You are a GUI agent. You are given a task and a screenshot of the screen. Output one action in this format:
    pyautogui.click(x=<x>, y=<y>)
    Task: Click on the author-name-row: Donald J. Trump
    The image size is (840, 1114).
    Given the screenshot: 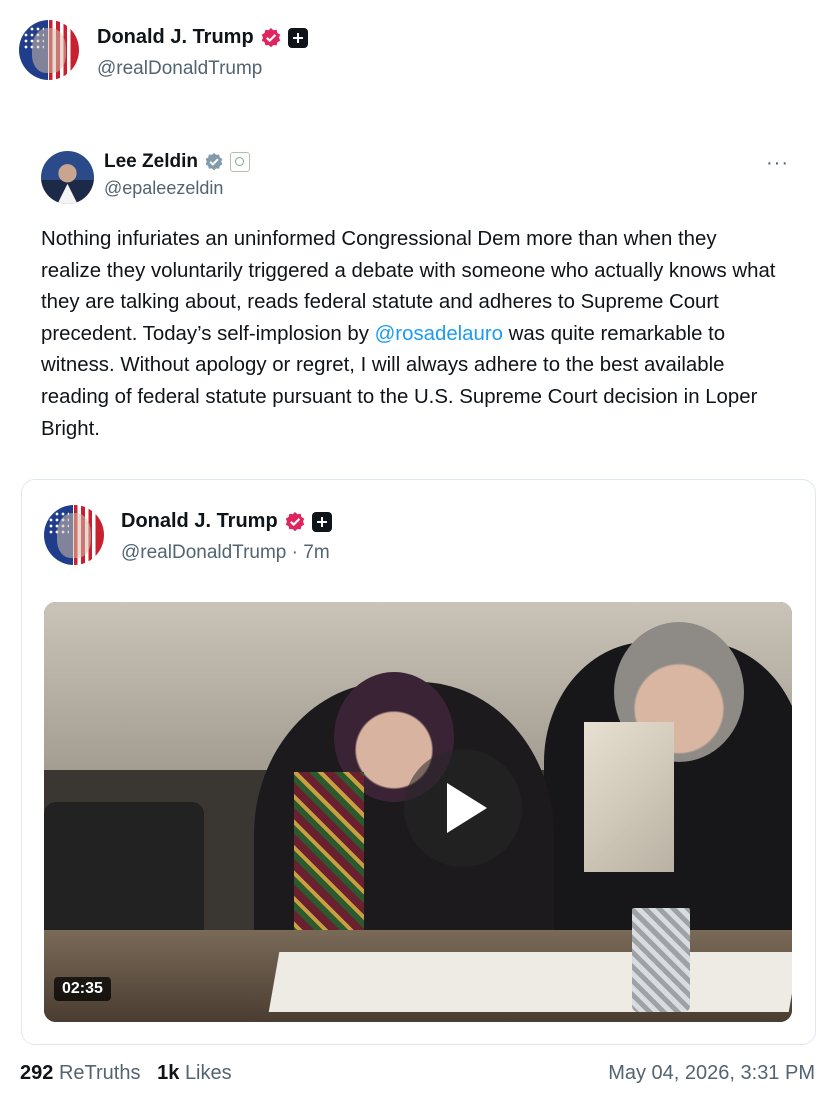 What is the action you would take?
    pyautogui.click(x=202, y=37)
    